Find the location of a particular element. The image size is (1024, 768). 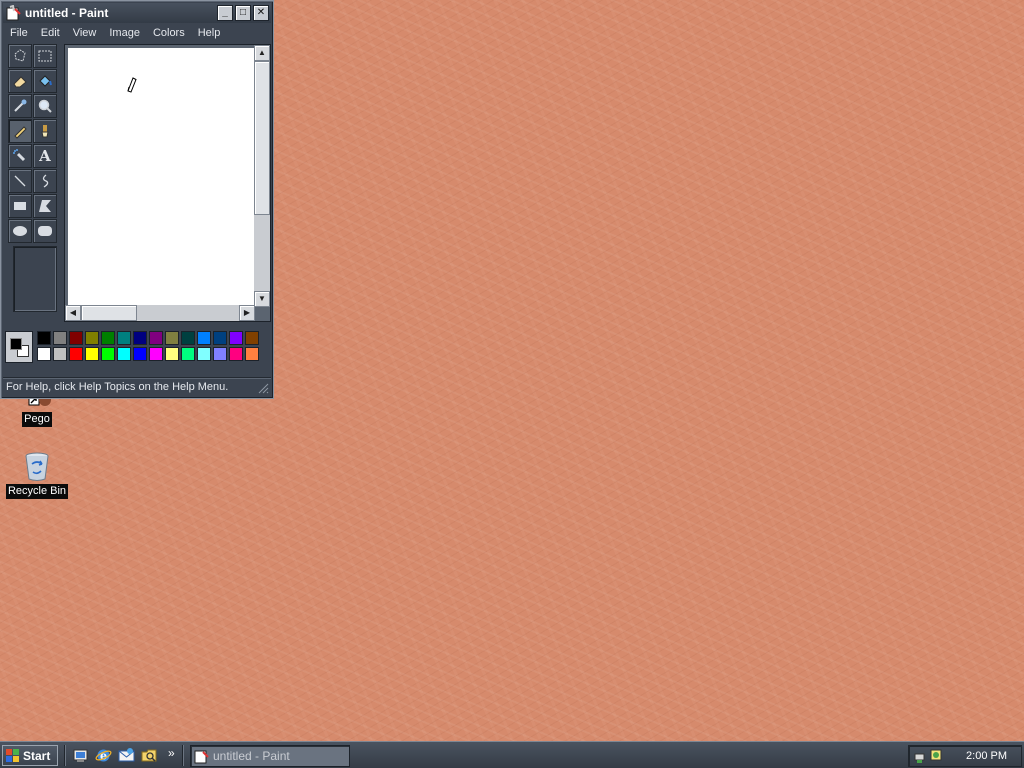

minimize-button: _ is located at coordinates (225, 13).